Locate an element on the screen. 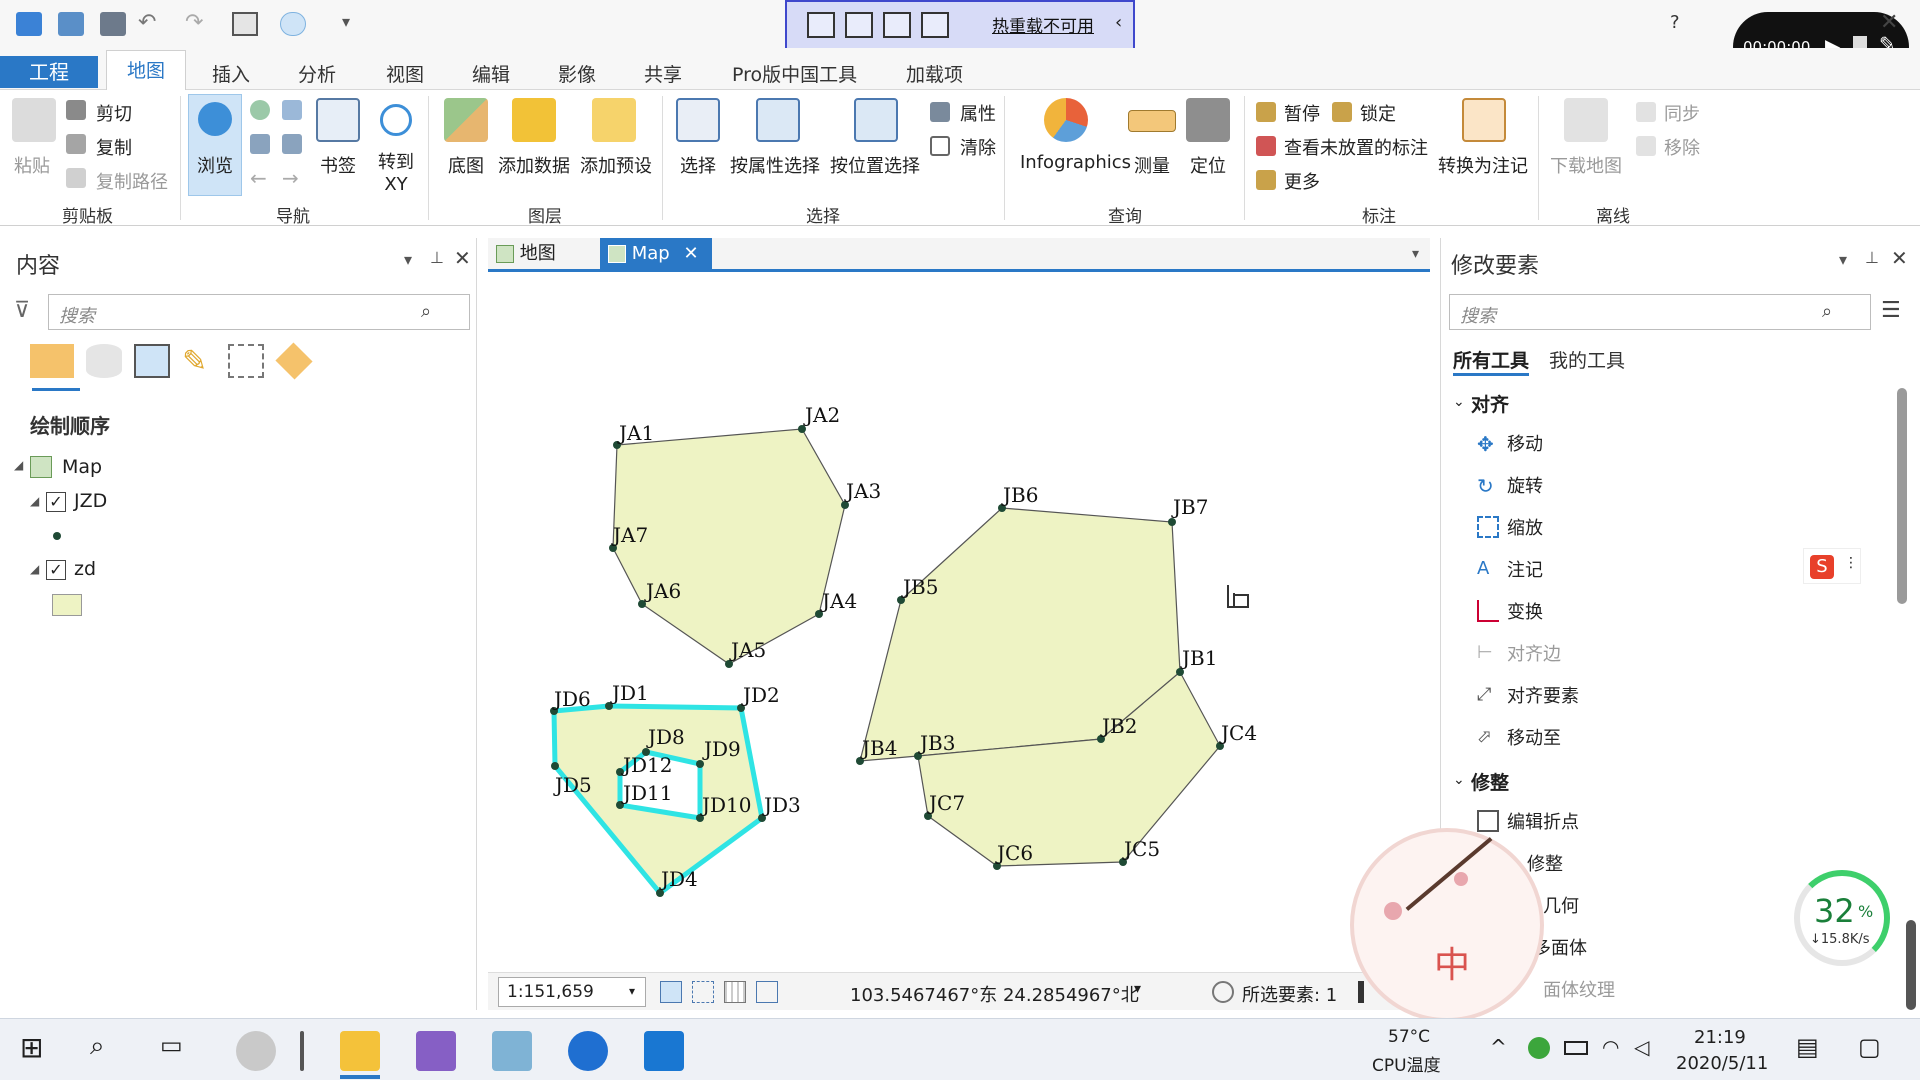 The width and height of the screenshot is (1920, 1080). save-icon is located at coordinates (113, 24).